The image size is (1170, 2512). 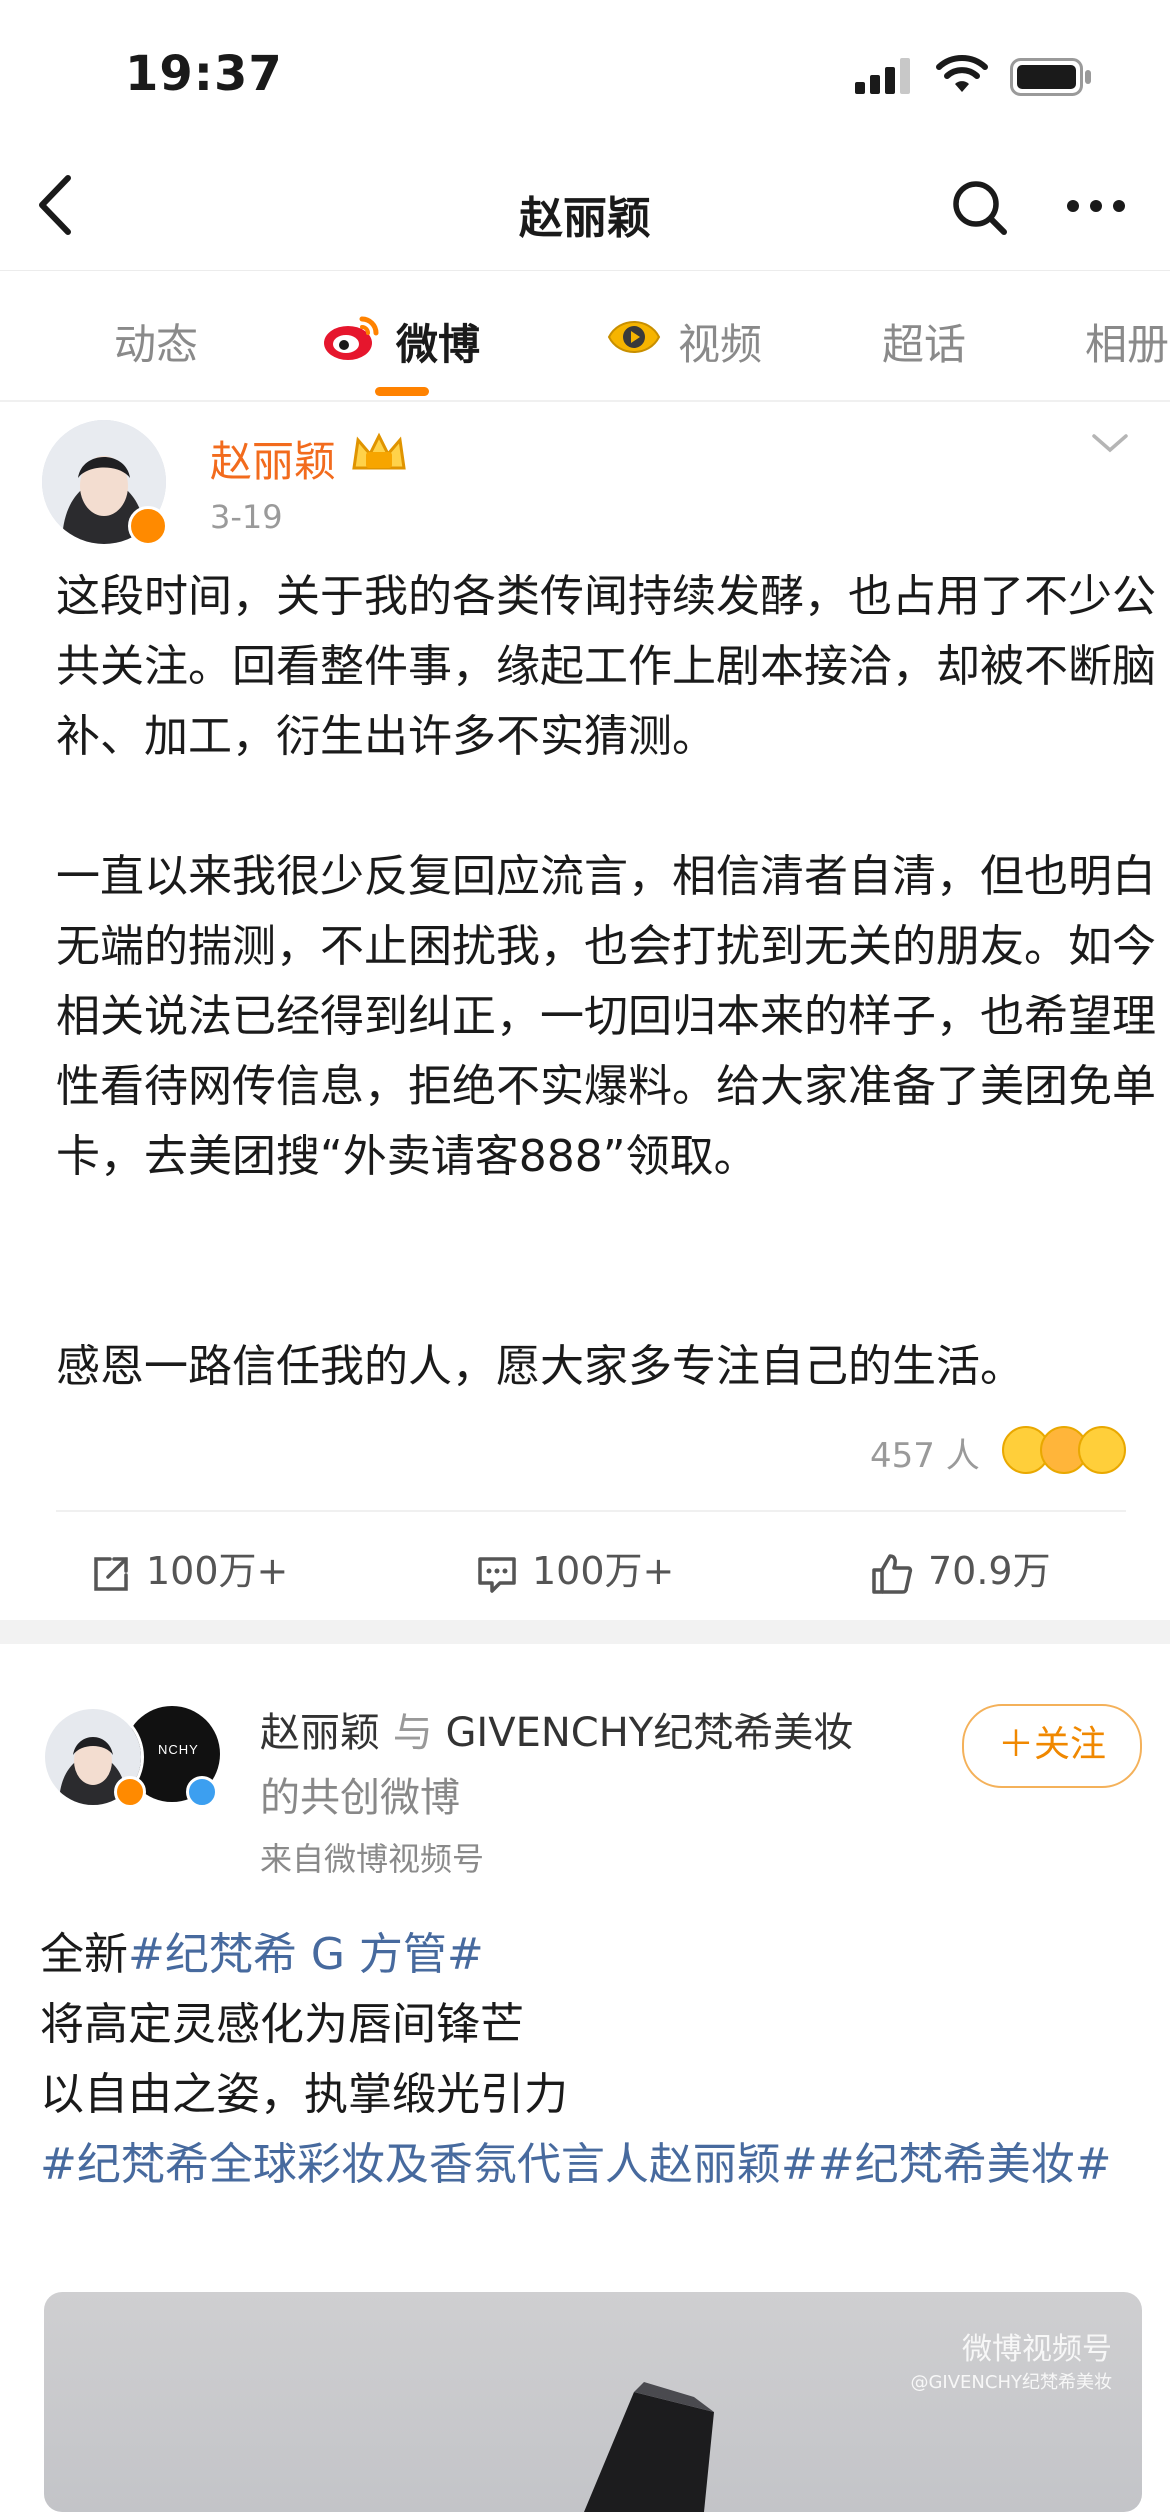 What do you see at coordinates (204, 74) in the screenshot?
I see `status-time: 19:37` at bounding box center [204, 74].